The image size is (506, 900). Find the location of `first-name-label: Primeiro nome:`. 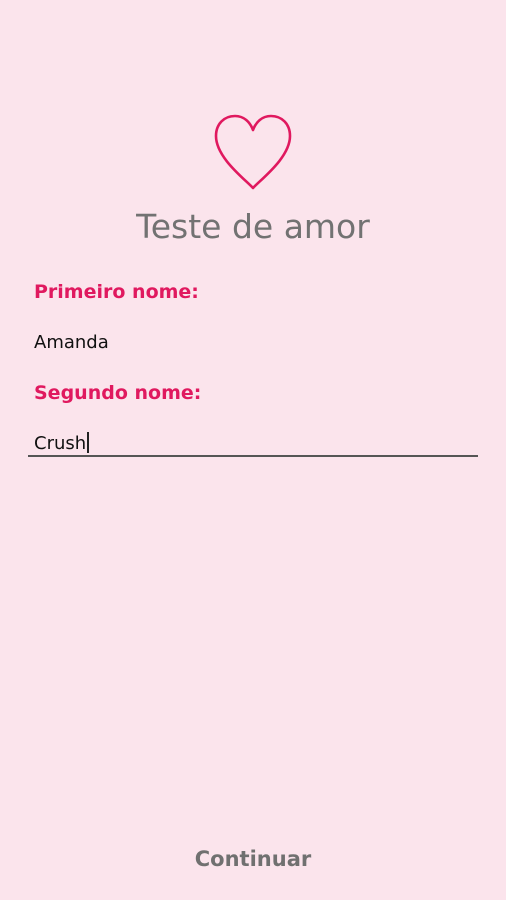

first-name-label: Primeiro nome: is located at coordinates (116, 292).